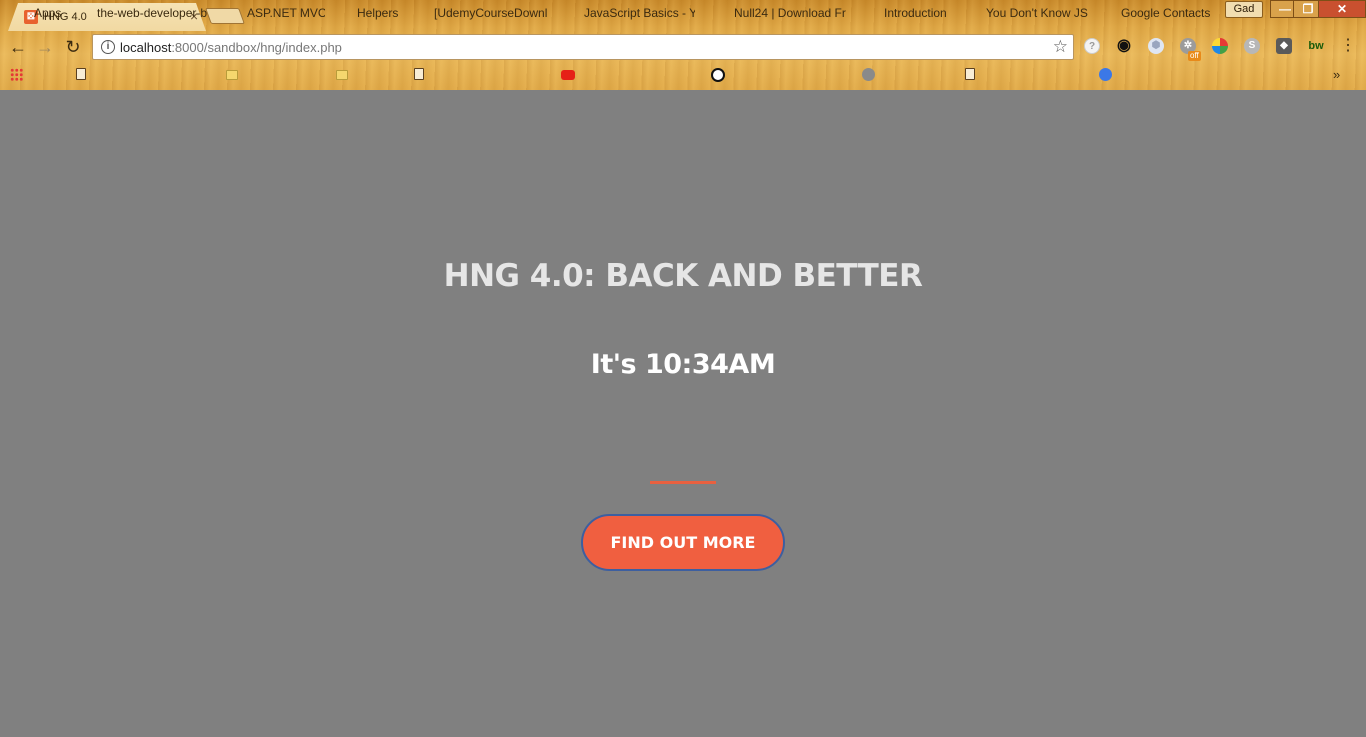 This screenshot has height=737, width=1366. Describe the element at coordinates (154, 13) in the screenshot. I see `bookmark-web-developer: the-web-developer-b` at that location.